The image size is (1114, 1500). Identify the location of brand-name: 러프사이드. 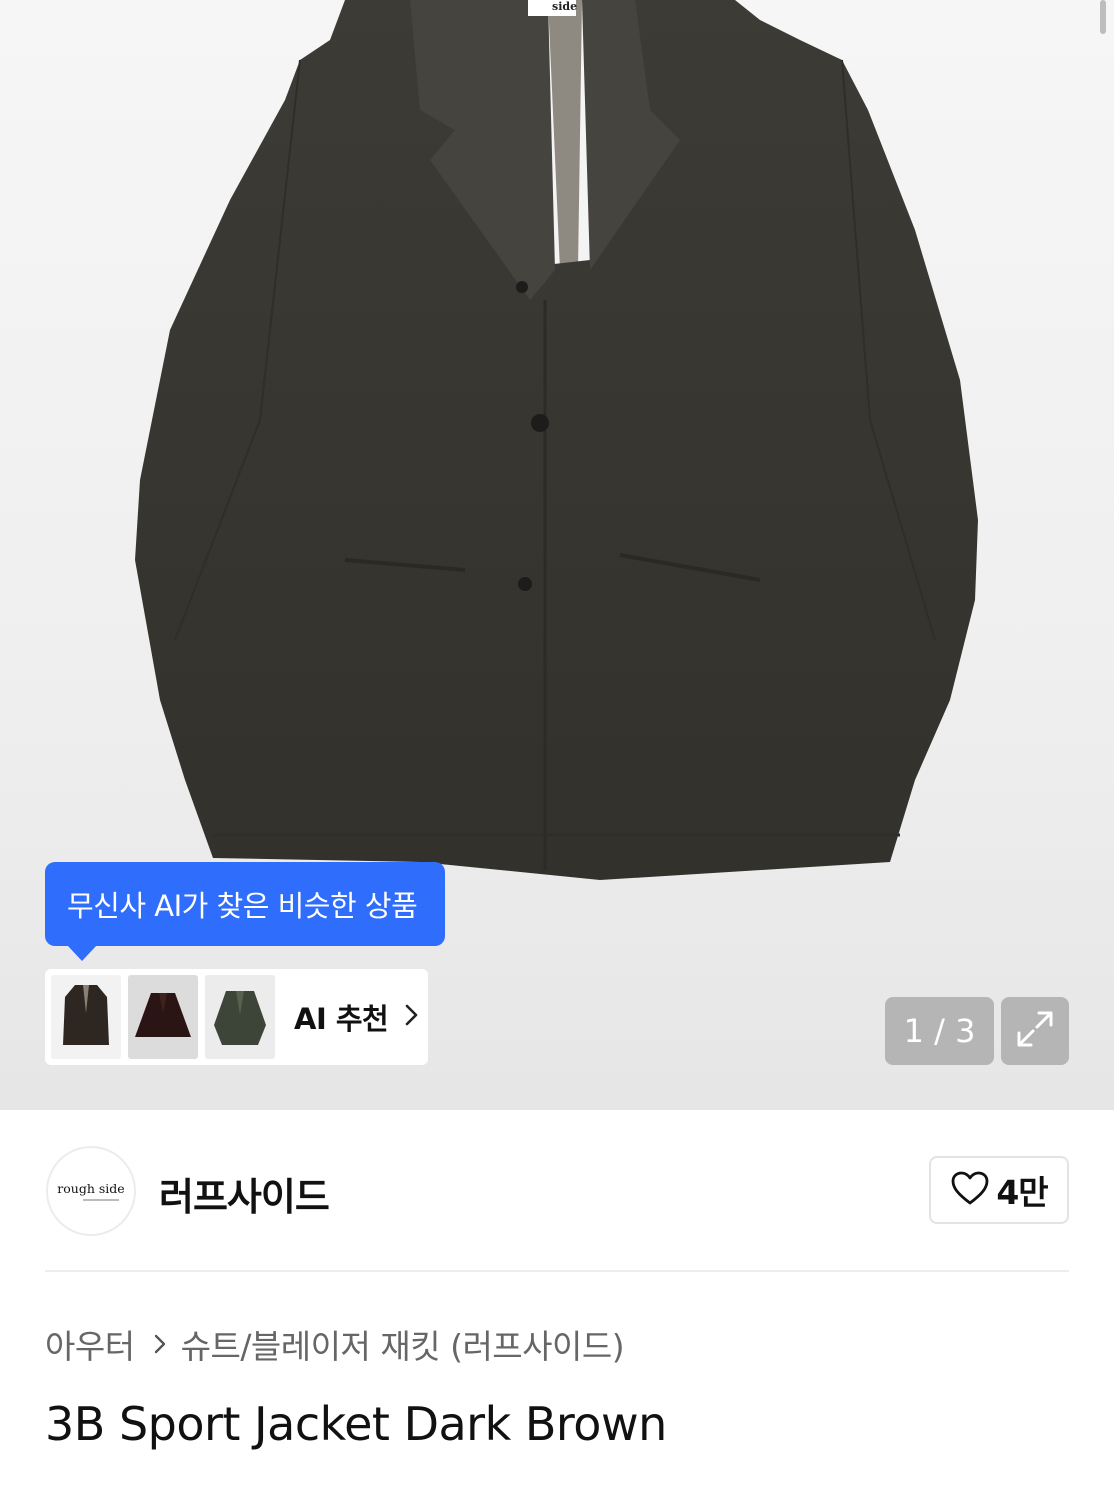
(244, 1193).